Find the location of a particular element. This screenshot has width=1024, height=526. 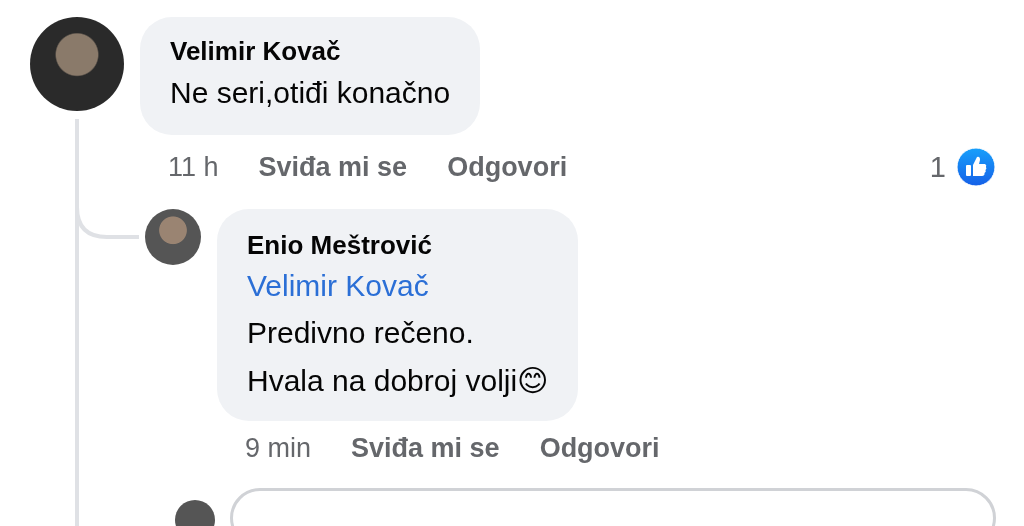

comment-text: Ne seri,otiđi konačno is located at coordinates (310, 93).